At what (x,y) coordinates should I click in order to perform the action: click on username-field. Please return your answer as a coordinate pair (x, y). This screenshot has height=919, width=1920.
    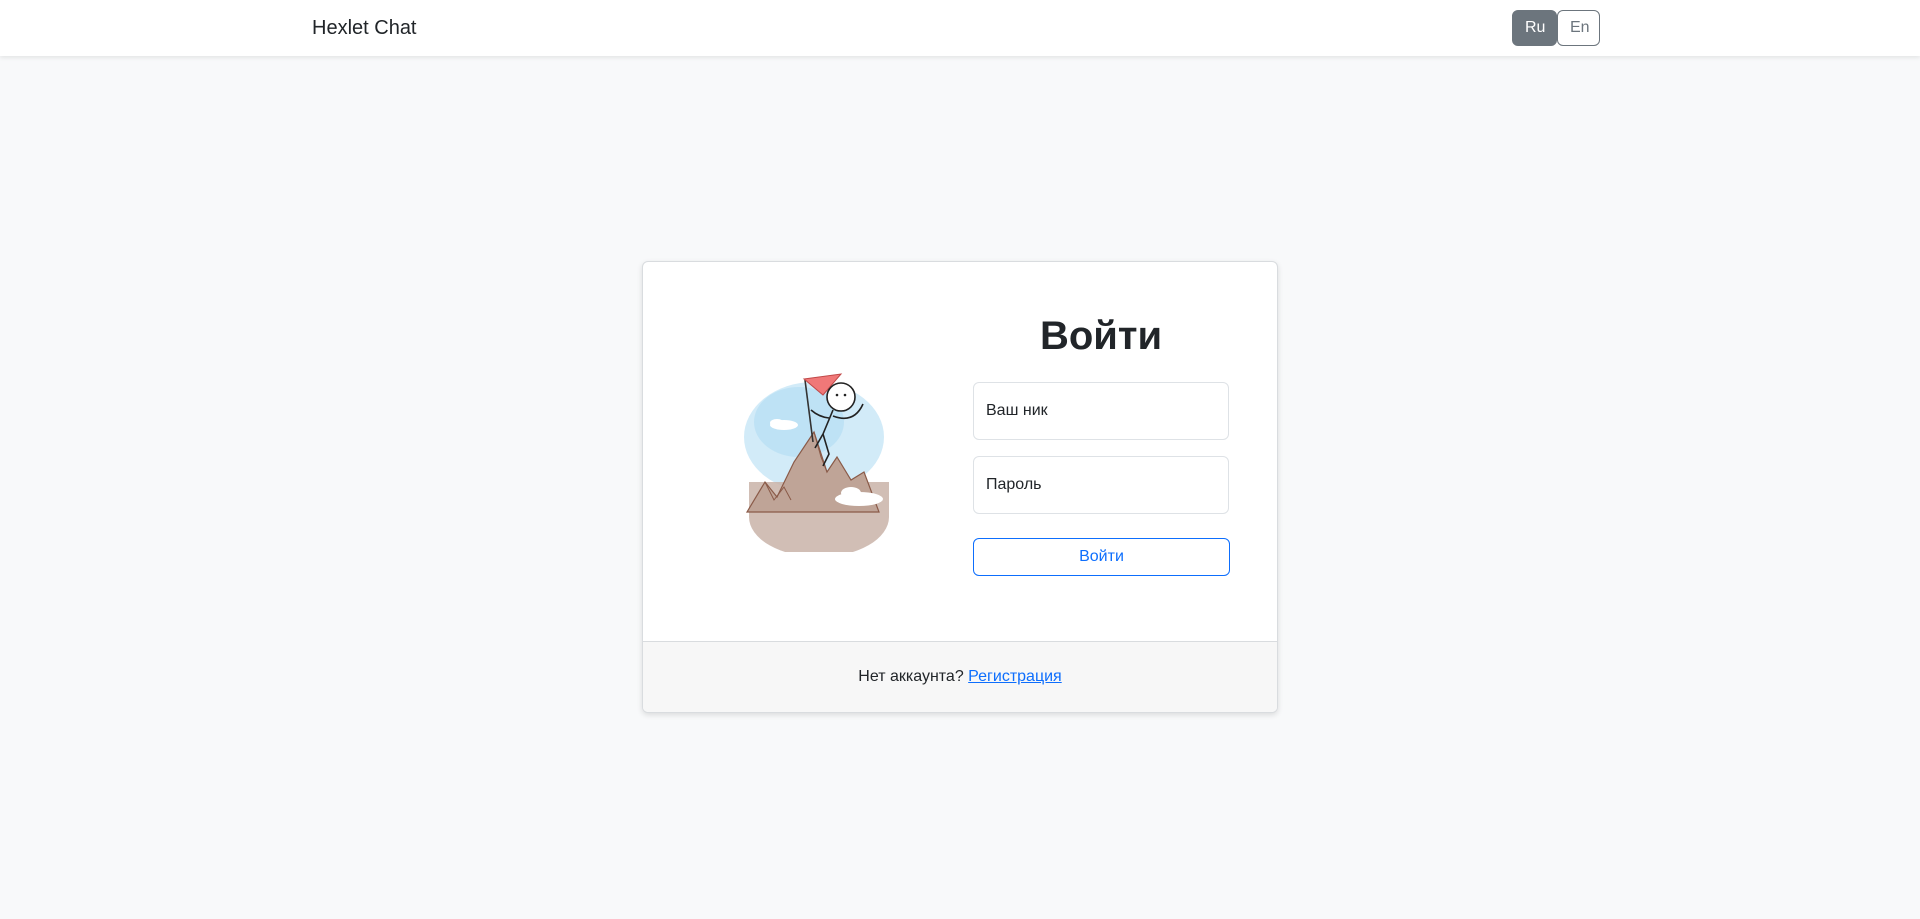
    Looking at the image, I should click on (1101, 411).